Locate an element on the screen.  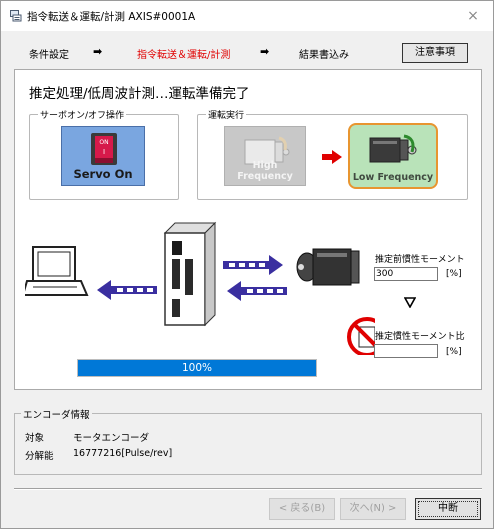
down-triangle-icon is located at coordinates (410, 302).